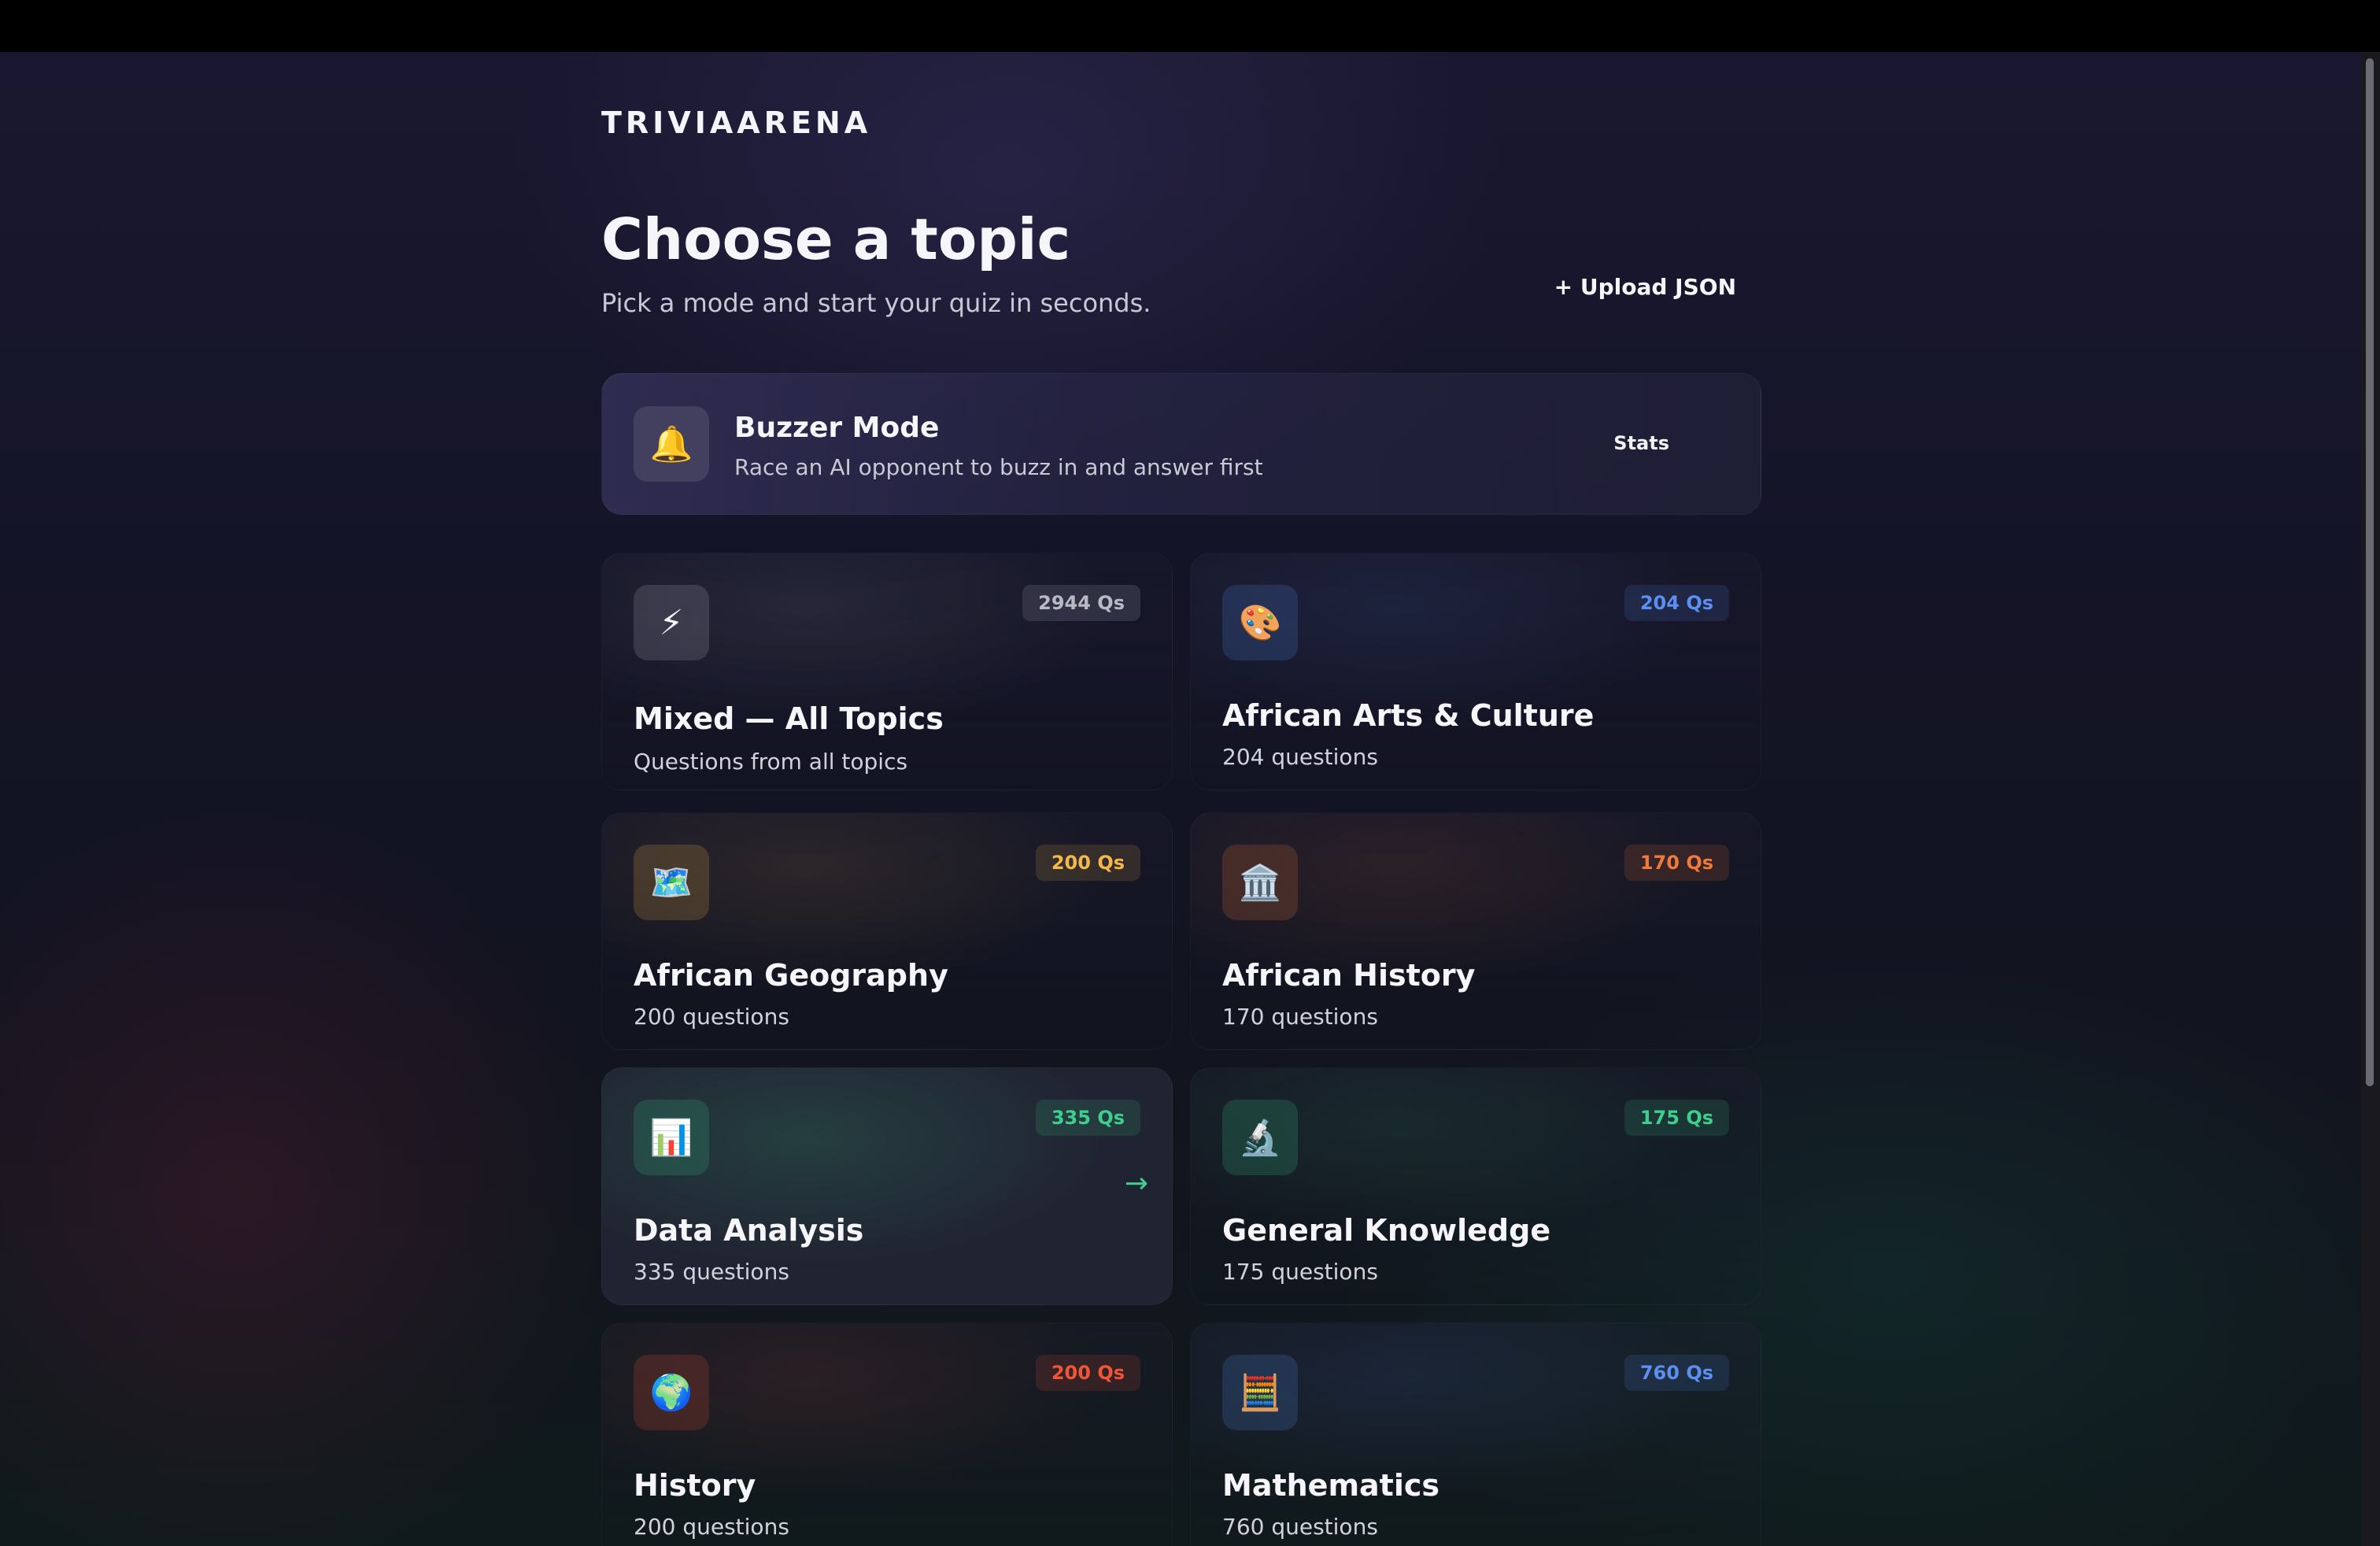  I want to click on page-title: Choose a topic, so click(836, 239).